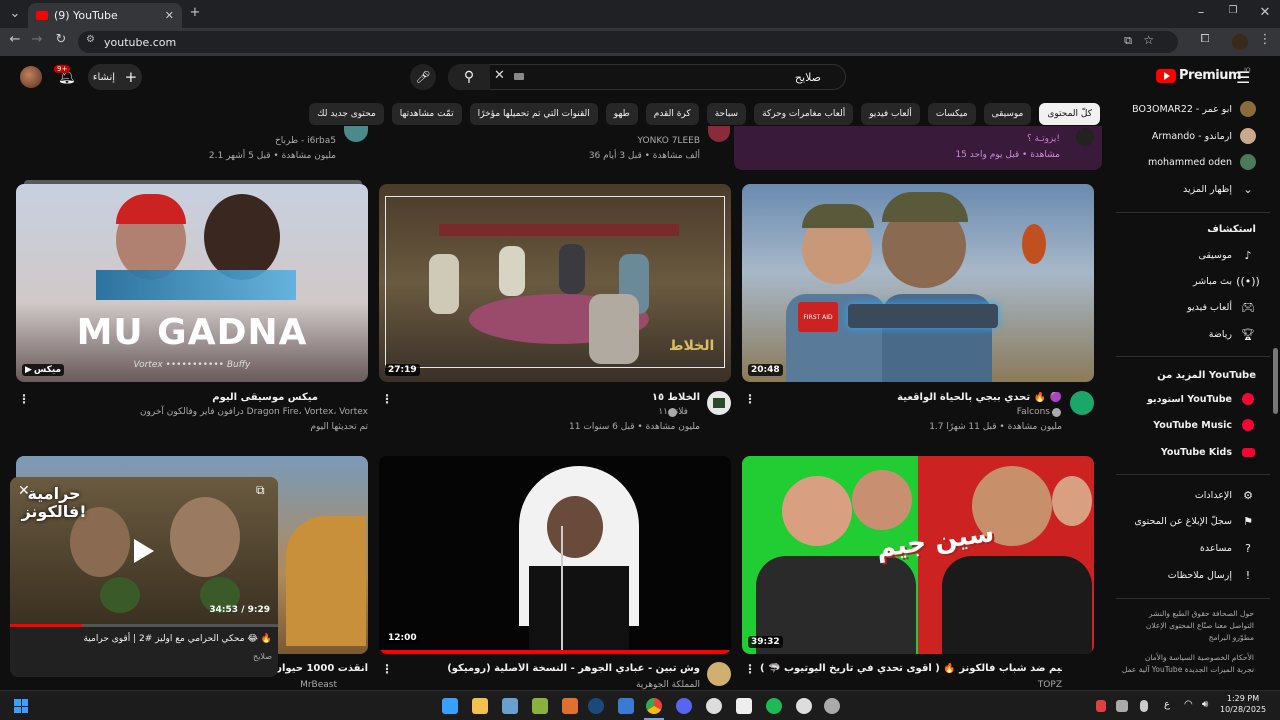 The width and height of the screenshot is (1280, 720). I want to click on video-channel: TOPZ, so click(1011, 685).